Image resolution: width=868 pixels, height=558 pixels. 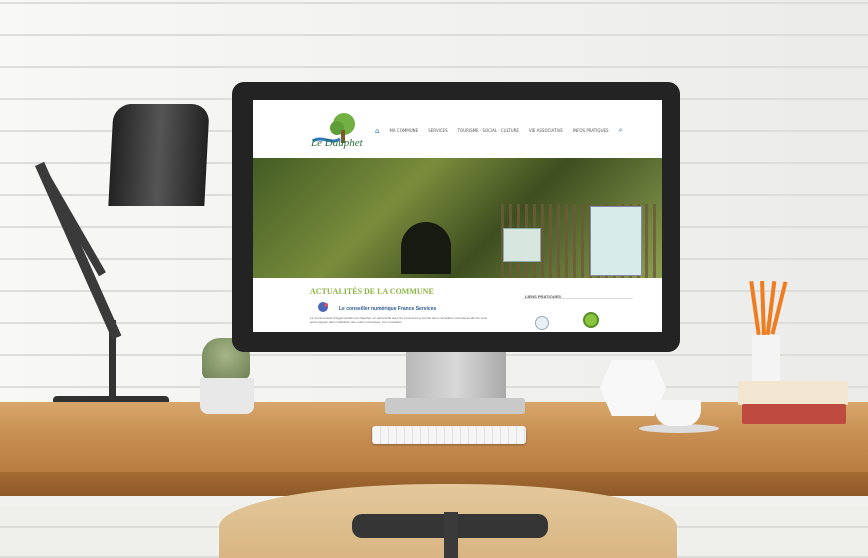 I want to click on book-stack-bottom, so click(x=794, y=414).